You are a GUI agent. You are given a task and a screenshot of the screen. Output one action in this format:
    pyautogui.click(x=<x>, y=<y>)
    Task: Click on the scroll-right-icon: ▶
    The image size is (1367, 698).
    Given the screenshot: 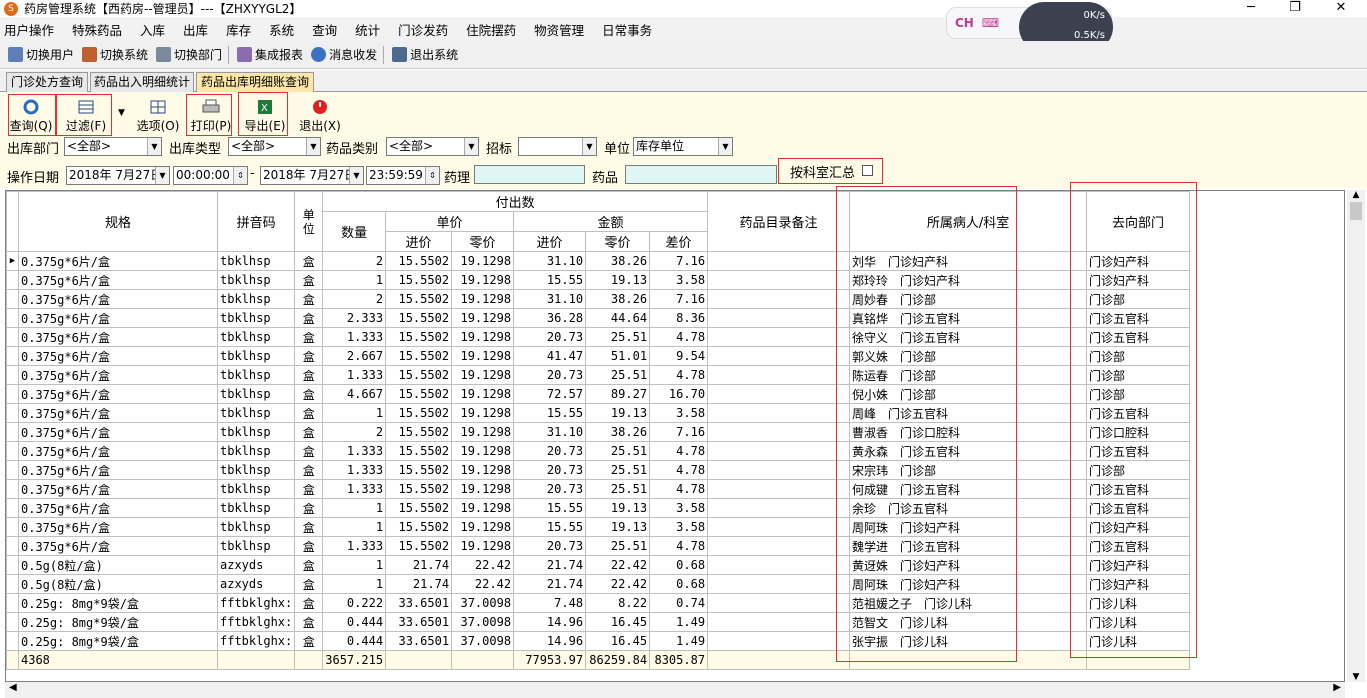 What is the action you would take?
    pyautogui.click(x=1337, y=687)
    